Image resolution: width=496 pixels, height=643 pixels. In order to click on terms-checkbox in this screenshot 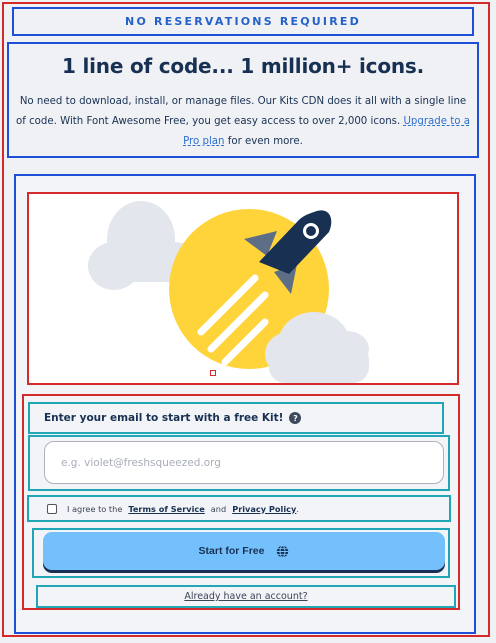, I will do `click(52, 508)`.